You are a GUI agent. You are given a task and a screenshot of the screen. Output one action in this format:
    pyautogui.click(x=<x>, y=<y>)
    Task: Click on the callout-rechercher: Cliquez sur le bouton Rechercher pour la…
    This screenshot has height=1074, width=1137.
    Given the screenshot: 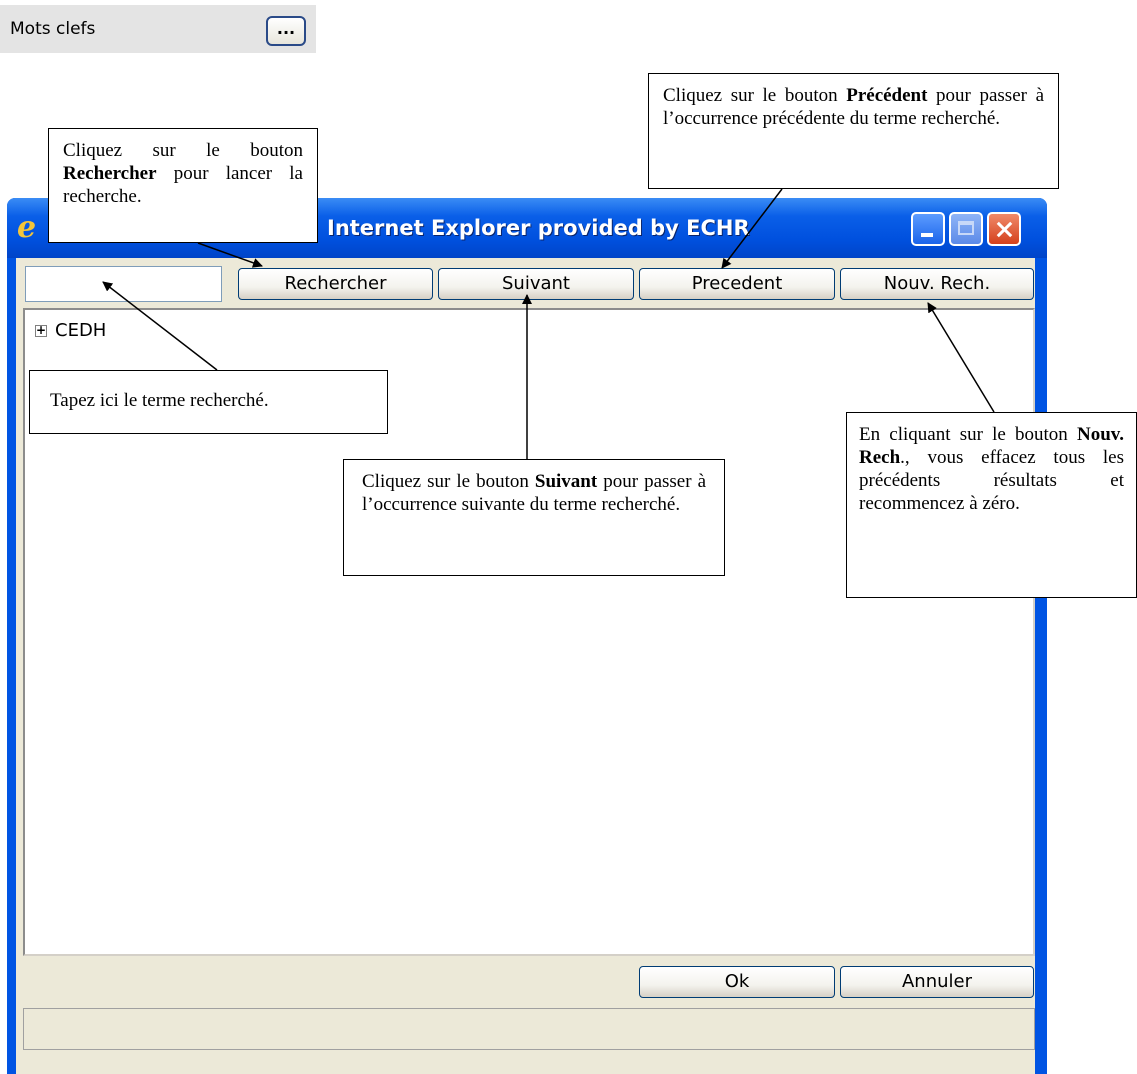 What is the action you would take?
    pyautogui.click(x=183, y=185)
    